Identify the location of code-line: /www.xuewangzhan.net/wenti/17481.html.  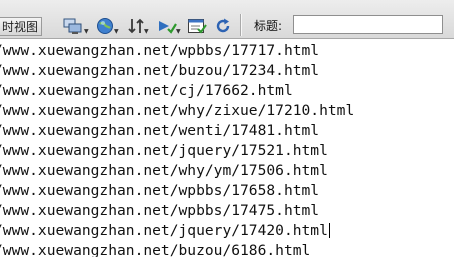
(227, 131).